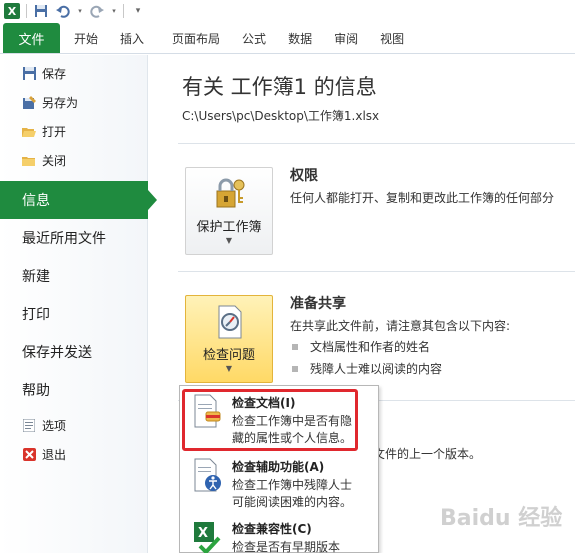 The height and width of the screenshot is (553, 575). I want to click on nav-item-save-send: 保存并发送, so click(73, 352).